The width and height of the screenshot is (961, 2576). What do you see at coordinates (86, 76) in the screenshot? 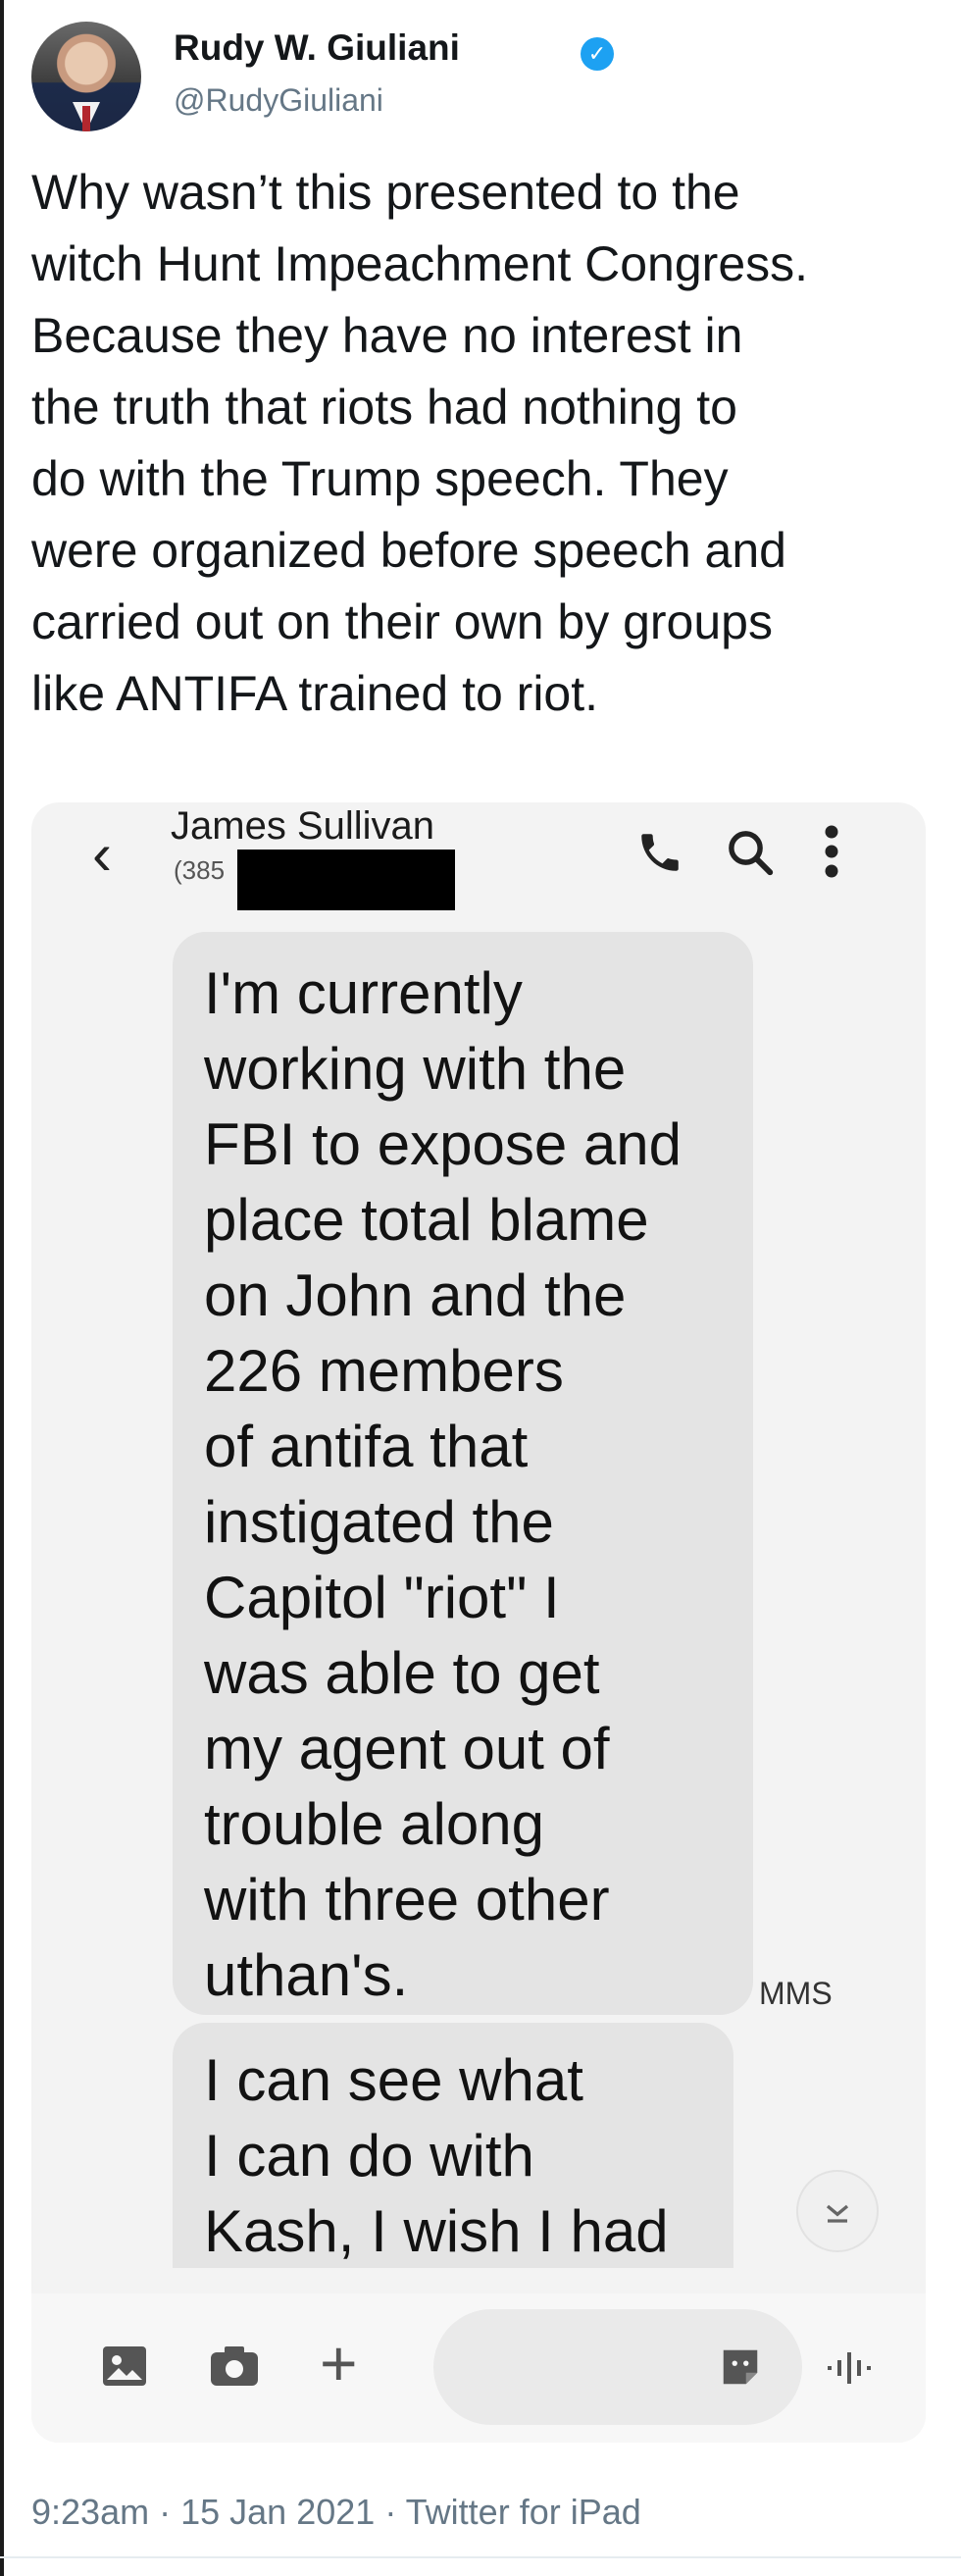
I see `avatar` at bounding box center [86, 76].